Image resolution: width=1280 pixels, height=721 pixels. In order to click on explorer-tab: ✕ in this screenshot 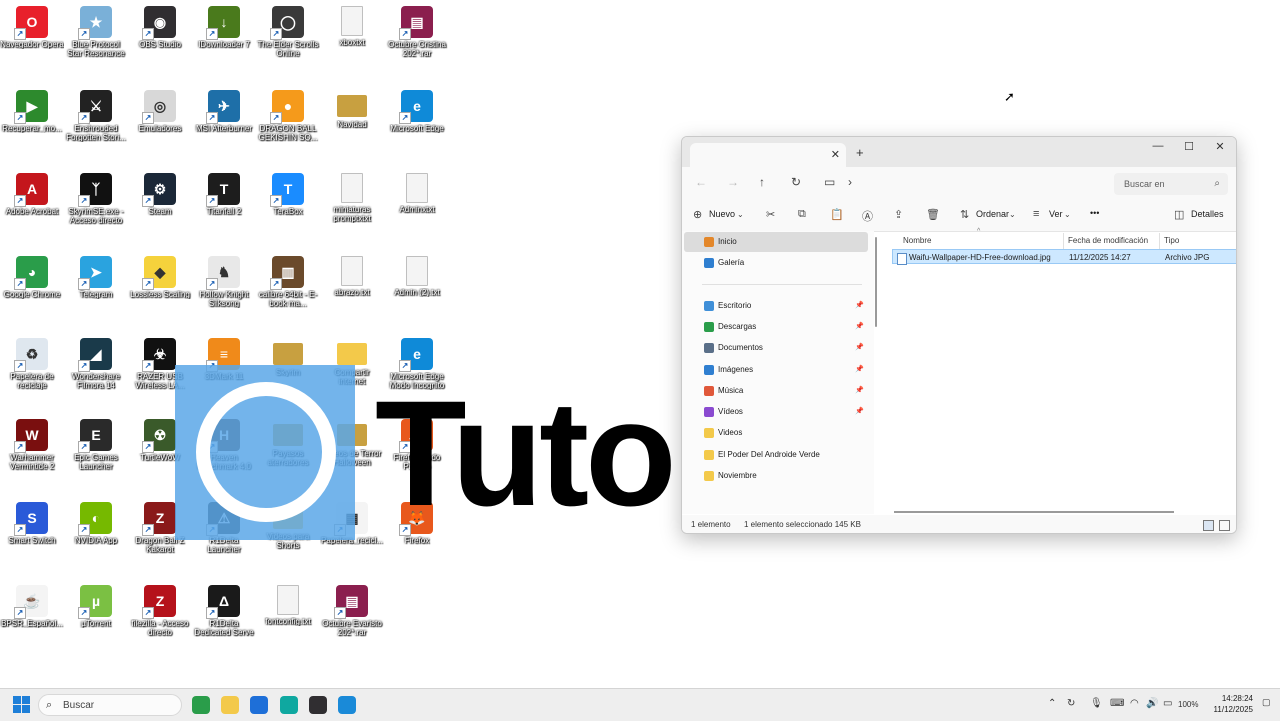, I will do `click(768, 155)`.